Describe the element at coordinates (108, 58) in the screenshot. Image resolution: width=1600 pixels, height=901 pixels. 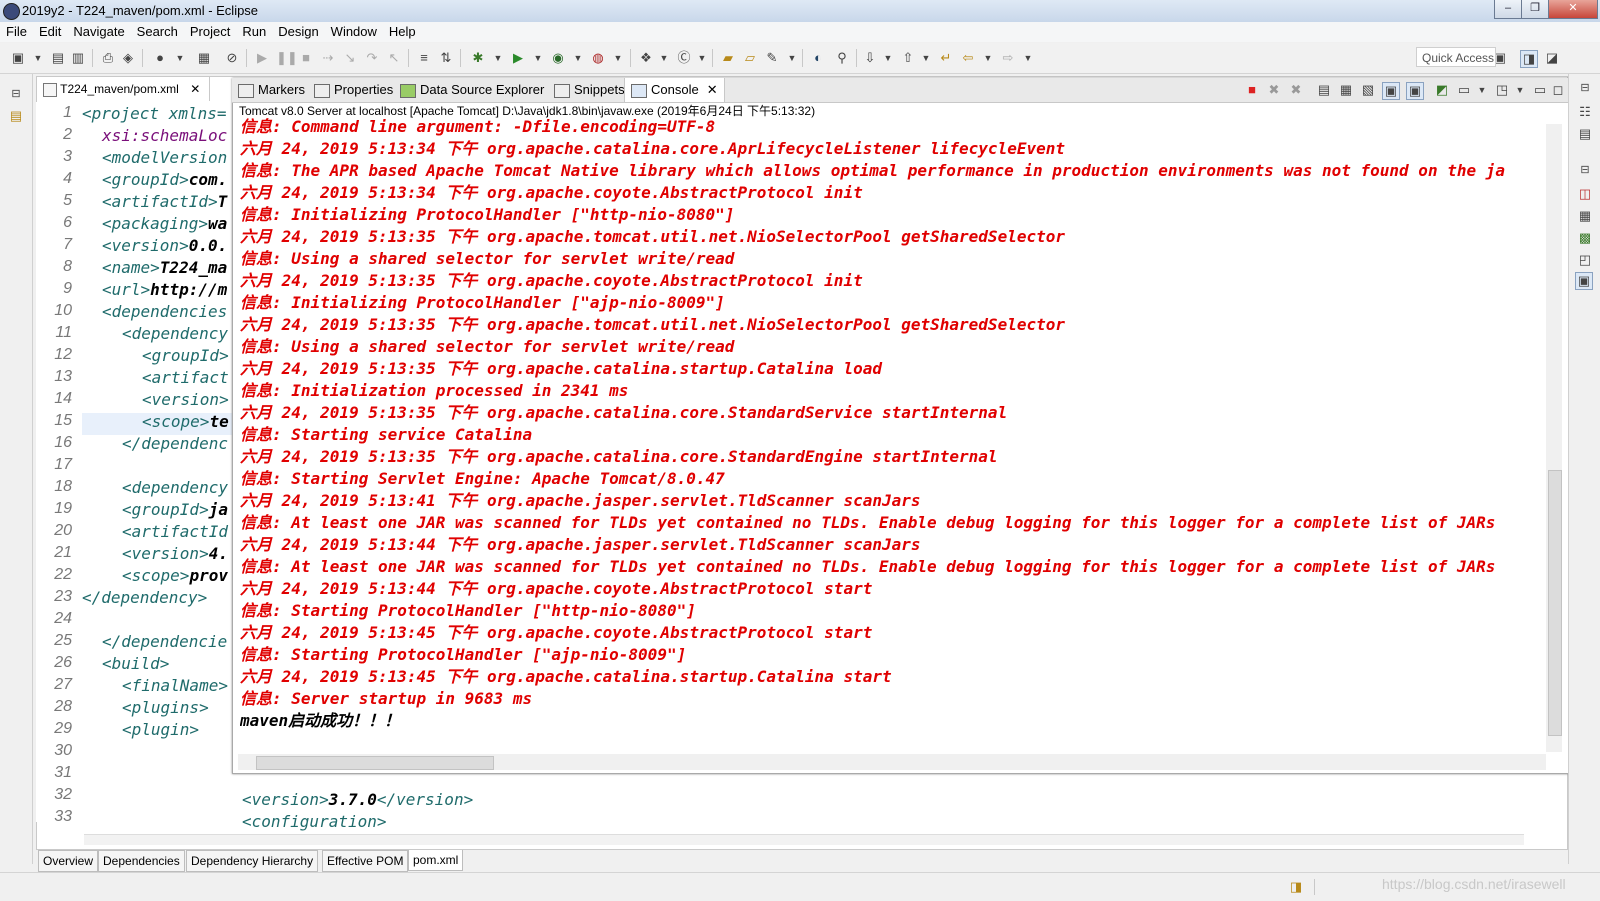
I see `print-icon: ⎙` at that location.